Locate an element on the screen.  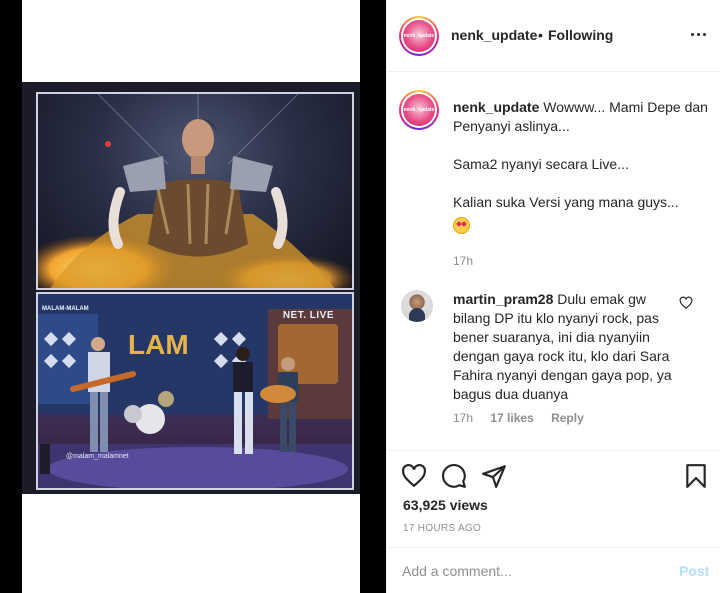
share-icon is located at coordinates (494, 476).